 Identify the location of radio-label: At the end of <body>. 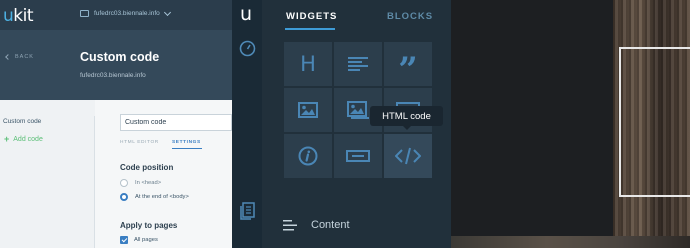
(162, 197).